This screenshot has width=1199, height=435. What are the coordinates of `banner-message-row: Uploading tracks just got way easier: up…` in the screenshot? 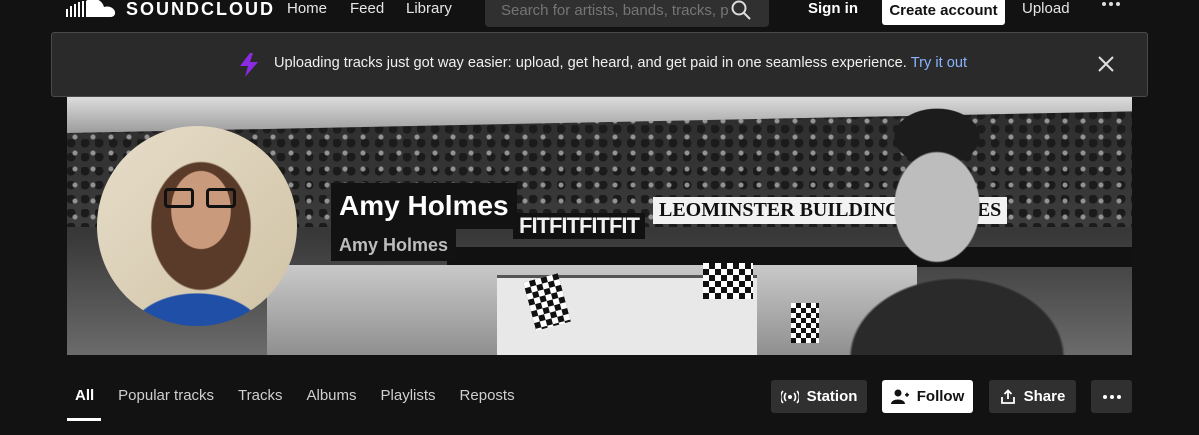 It's located at (620, 63).